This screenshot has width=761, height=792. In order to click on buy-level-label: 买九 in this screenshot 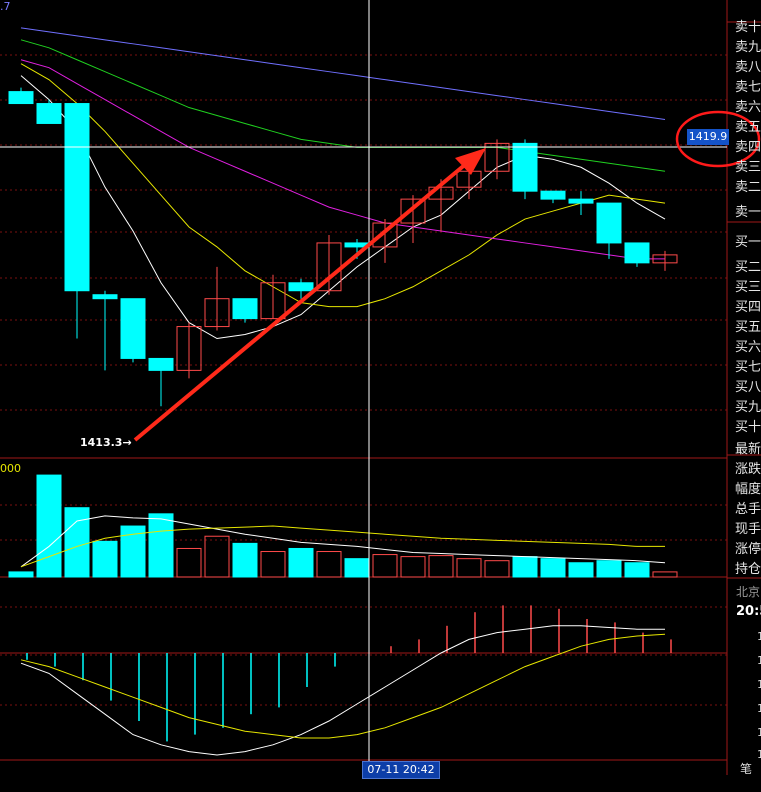, I will do `click(748, 407)`.